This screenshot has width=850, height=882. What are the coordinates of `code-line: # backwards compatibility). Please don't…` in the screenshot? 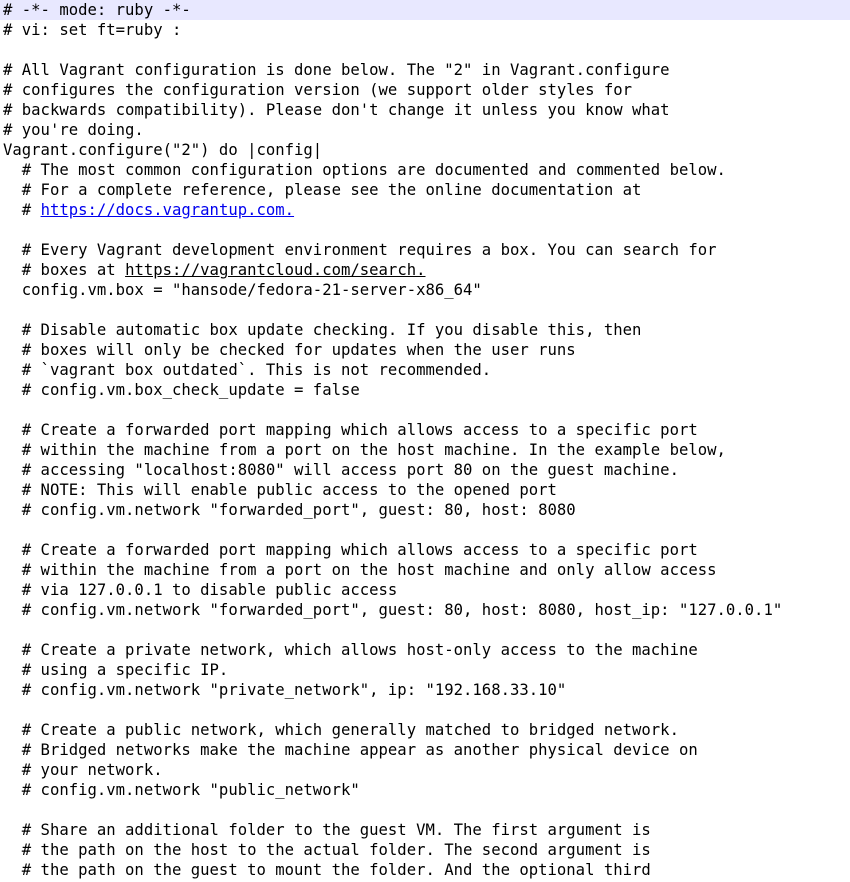 It's located at (425, 110).